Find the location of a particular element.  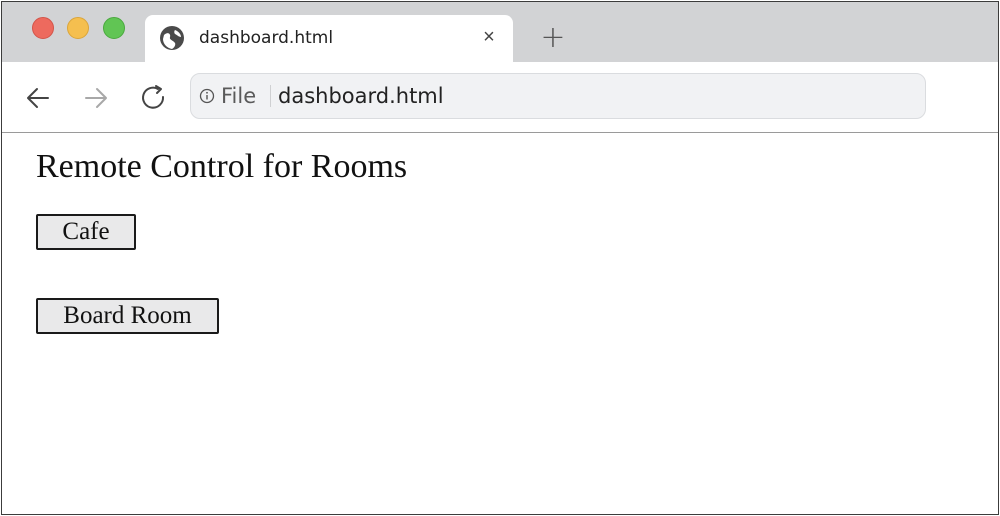

page-title: Remote Control for Rooms is located at coordinates (222, 166).